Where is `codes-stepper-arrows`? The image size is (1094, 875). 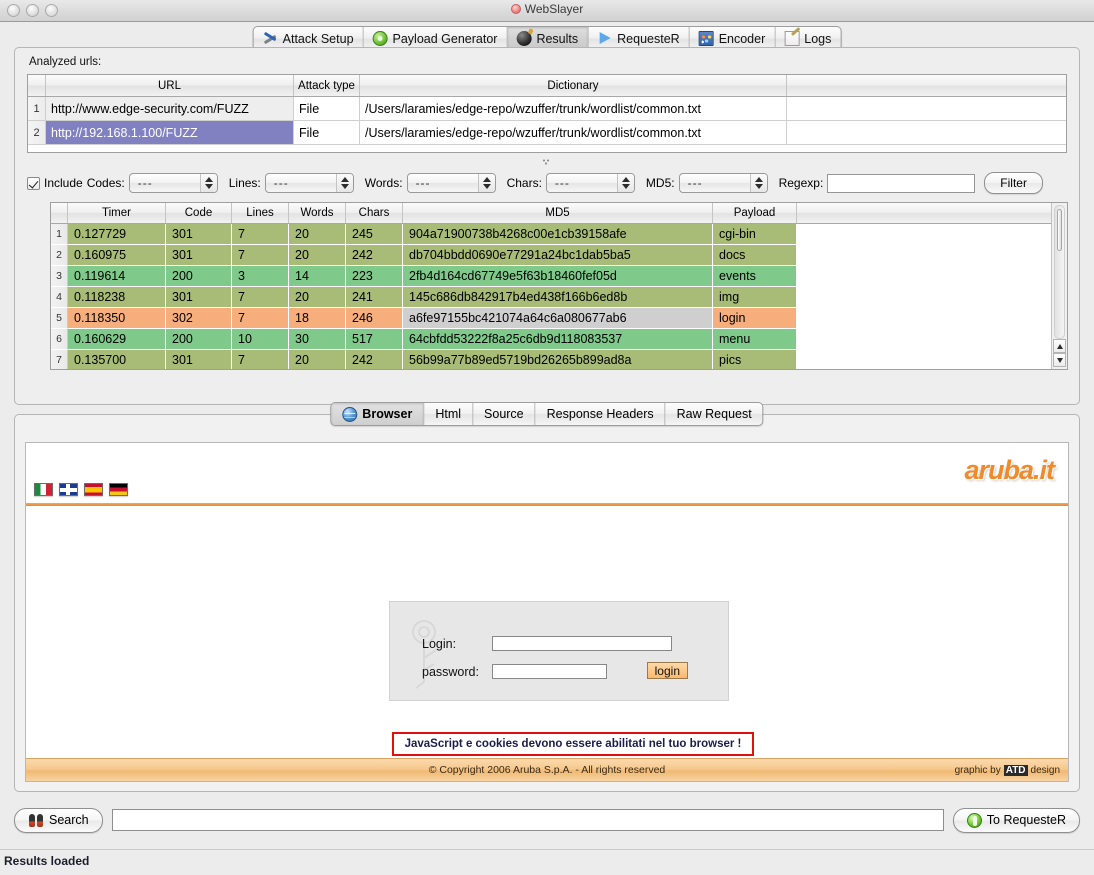
codes-stepper-arrows is located at coordinates (208, 183).